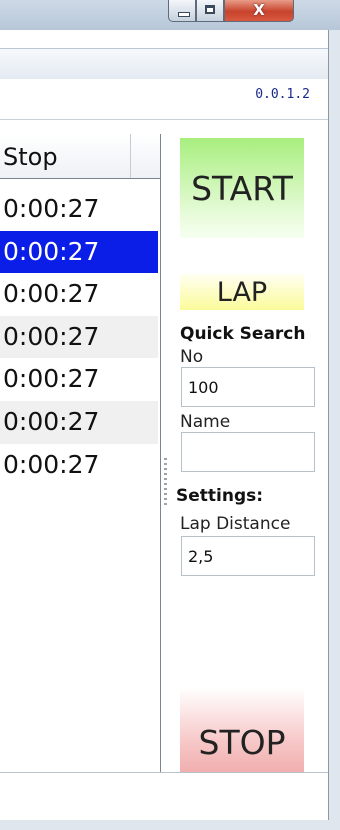 Image resolution: width=340 pixels, height=830 pixels. Describe the element at coordinates (205, 422) in the screenshot. I see `name-label: Name` at that location.